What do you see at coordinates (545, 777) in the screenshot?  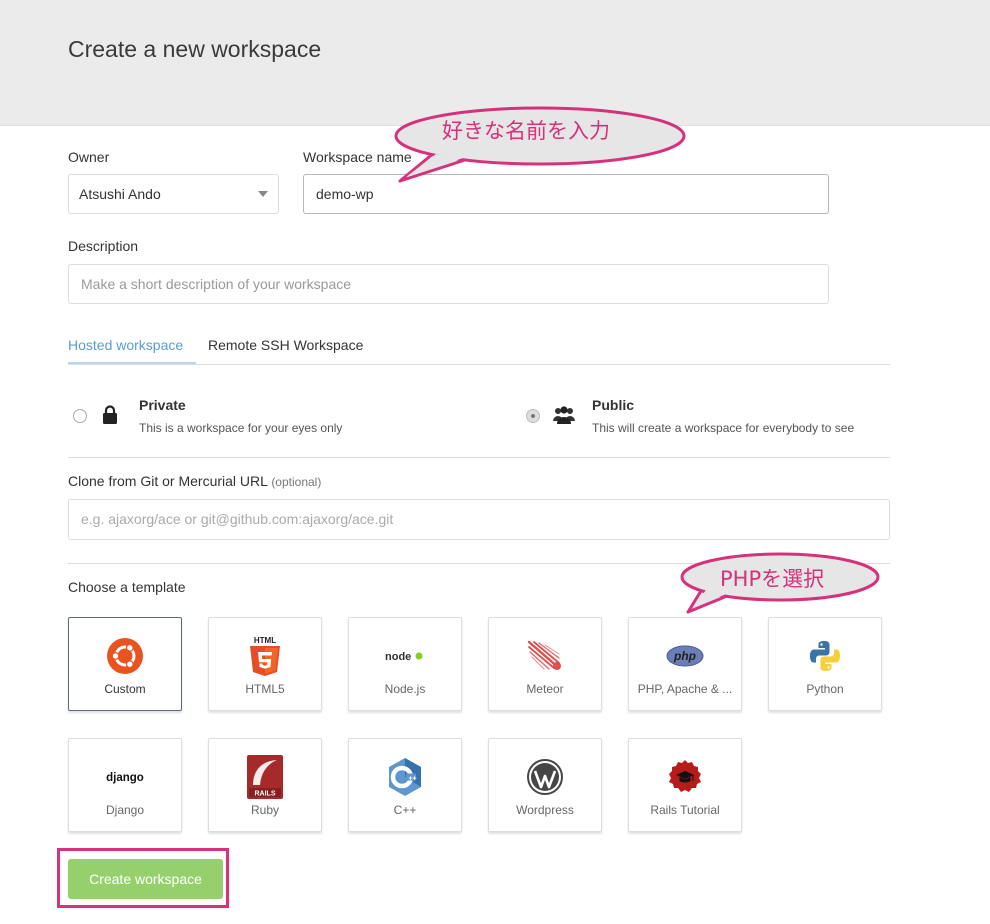 I see `wordpress-icon` at bounding box center [545, 777].